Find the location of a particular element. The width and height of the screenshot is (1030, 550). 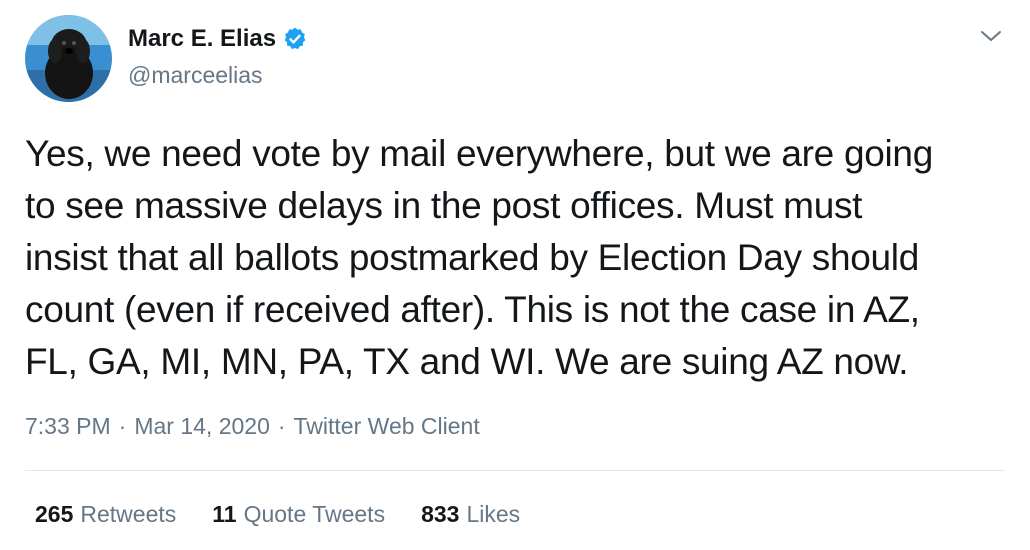

retweets-label: Retweets is located at coordinates (128, 514).